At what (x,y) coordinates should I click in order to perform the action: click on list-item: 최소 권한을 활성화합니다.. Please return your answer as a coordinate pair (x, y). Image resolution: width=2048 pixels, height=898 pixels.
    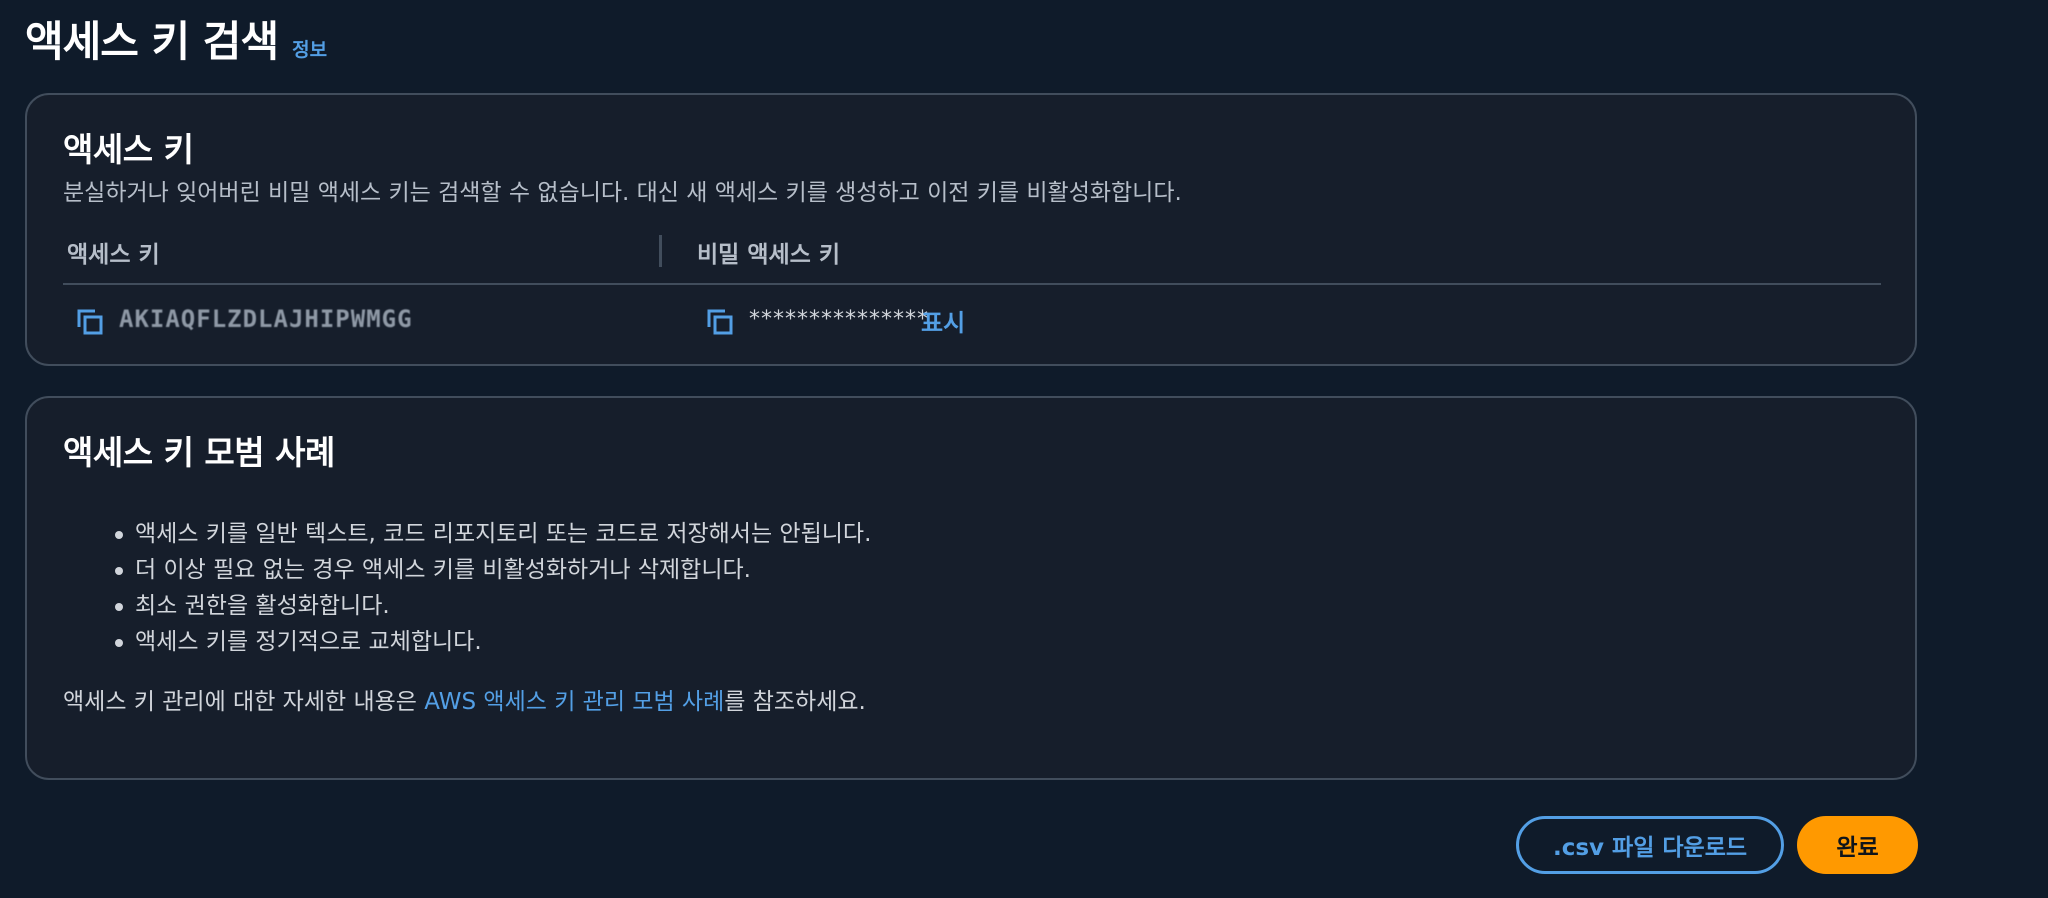
    Looking at the image, I should click on (492, 606).